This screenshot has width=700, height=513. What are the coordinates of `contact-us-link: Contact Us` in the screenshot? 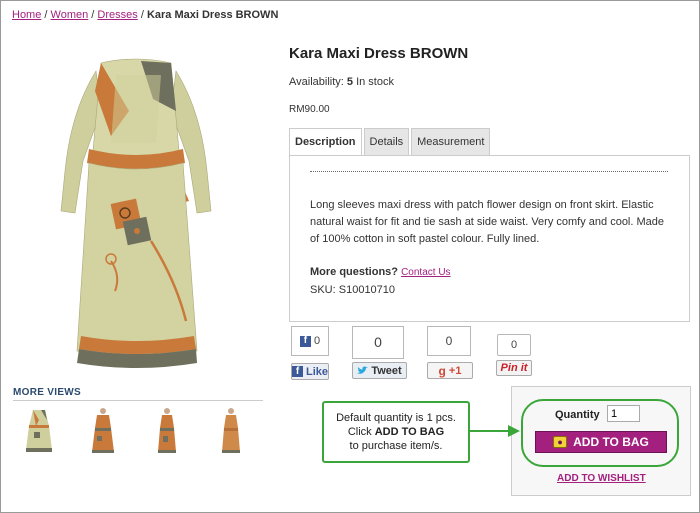 It's located at (425, 272).